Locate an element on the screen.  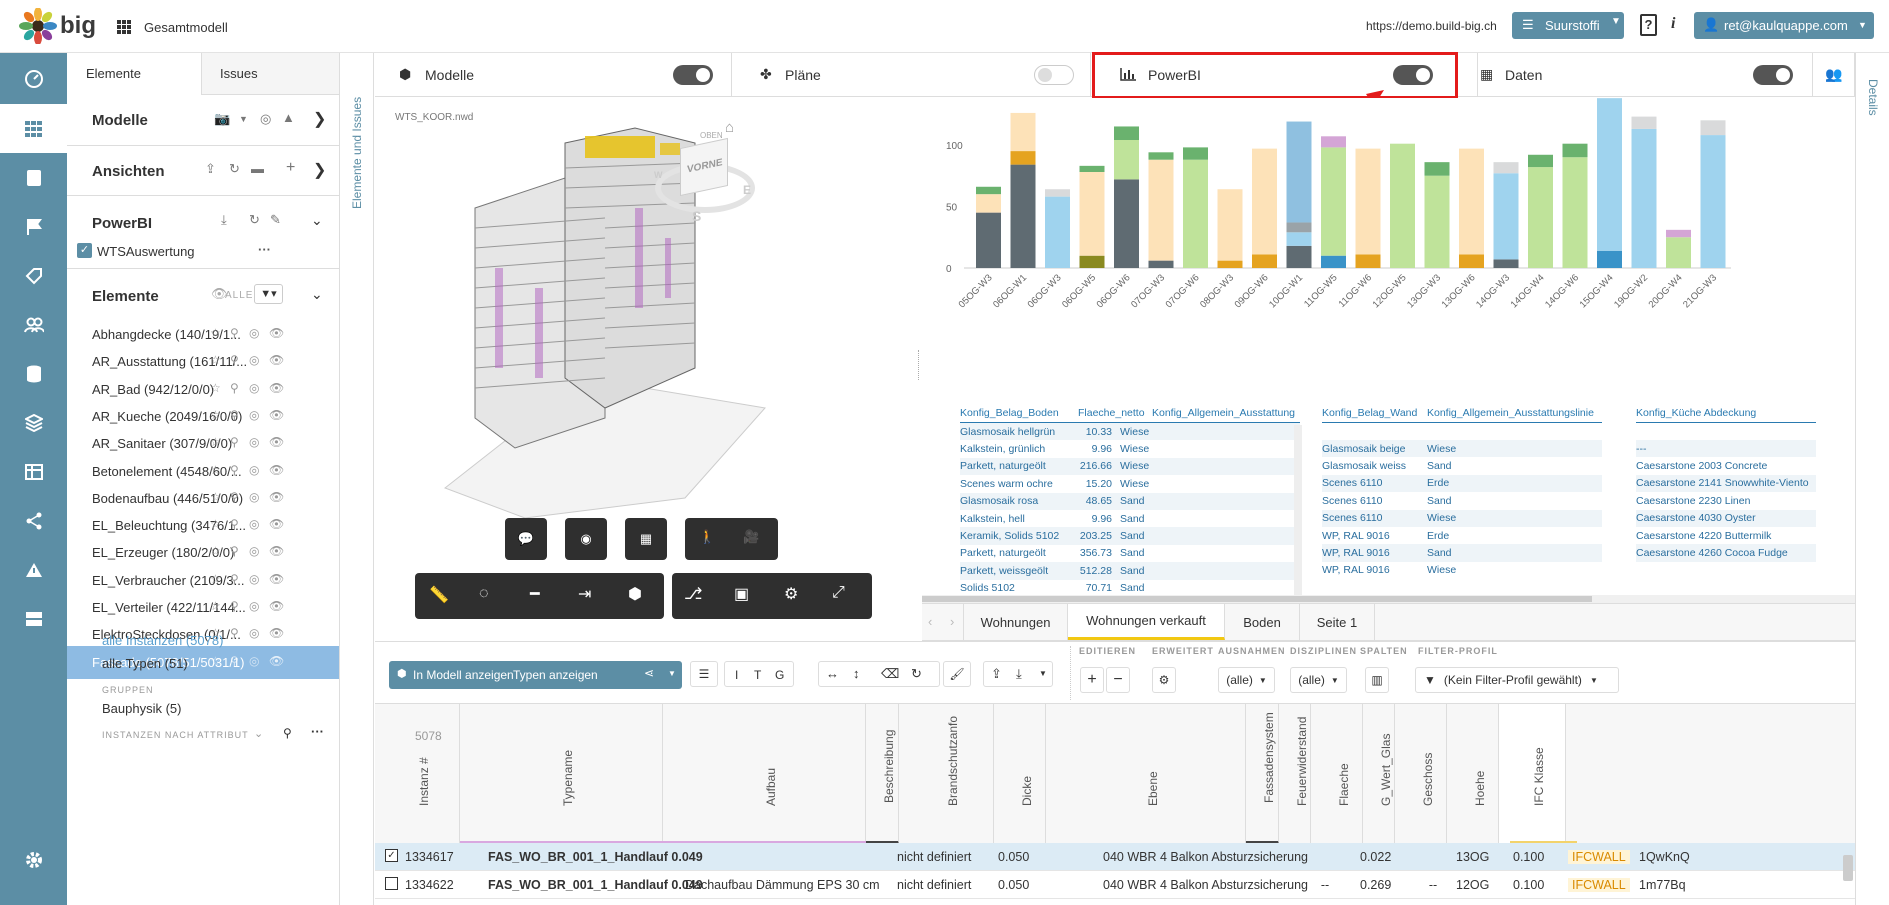
columns-button: ▥ is located at coordinates (1377, 680).